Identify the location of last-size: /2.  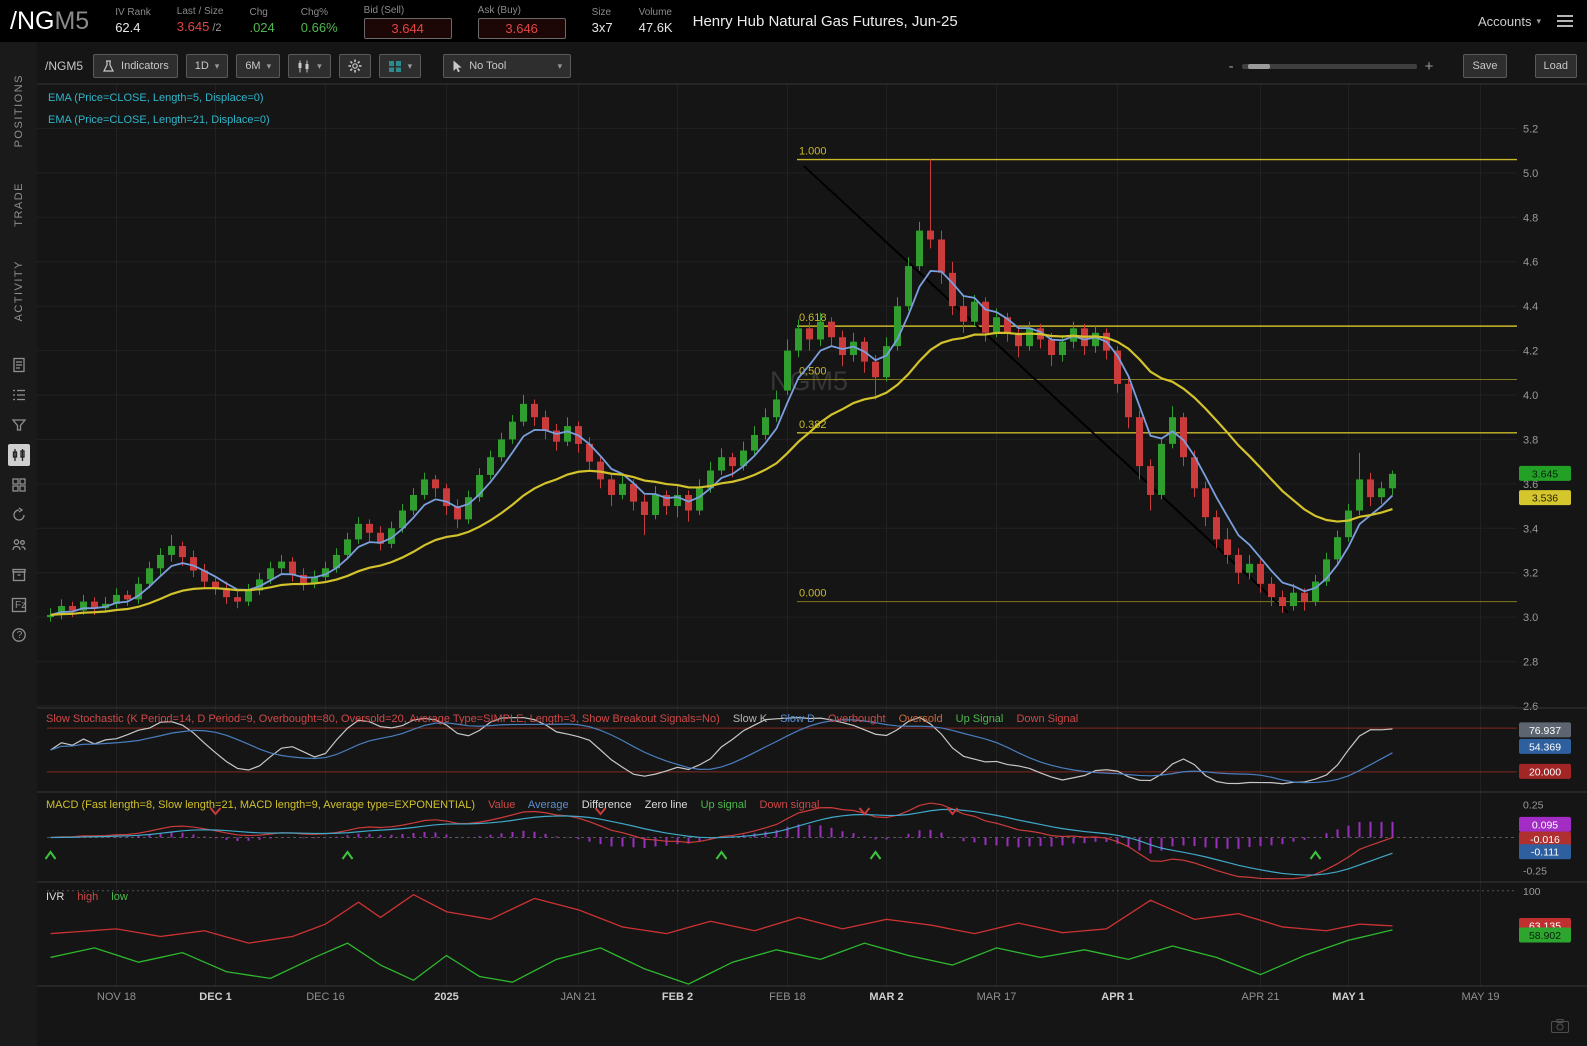
(217, 28).